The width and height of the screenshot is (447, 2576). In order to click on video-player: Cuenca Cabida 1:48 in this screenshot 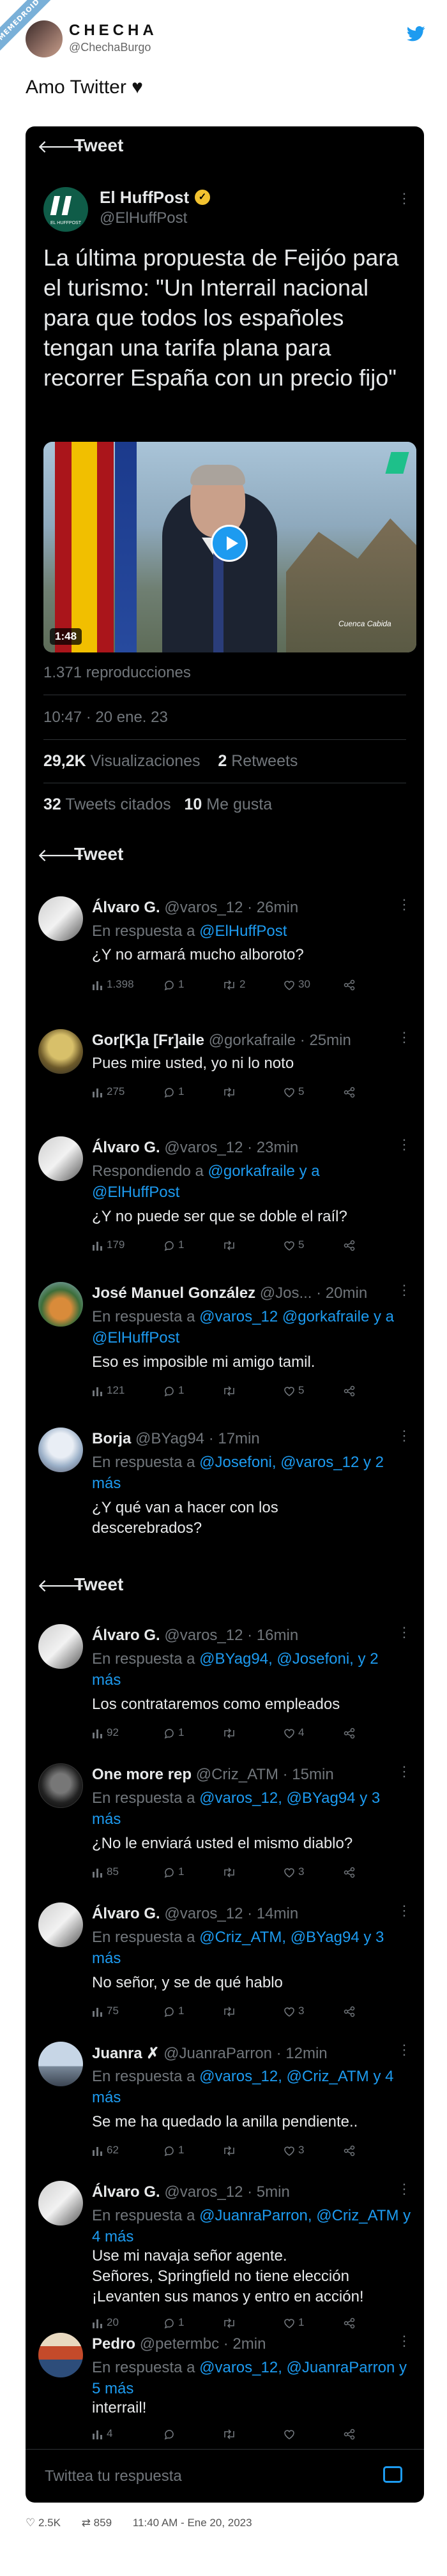, I will do `click(229, 547)`.